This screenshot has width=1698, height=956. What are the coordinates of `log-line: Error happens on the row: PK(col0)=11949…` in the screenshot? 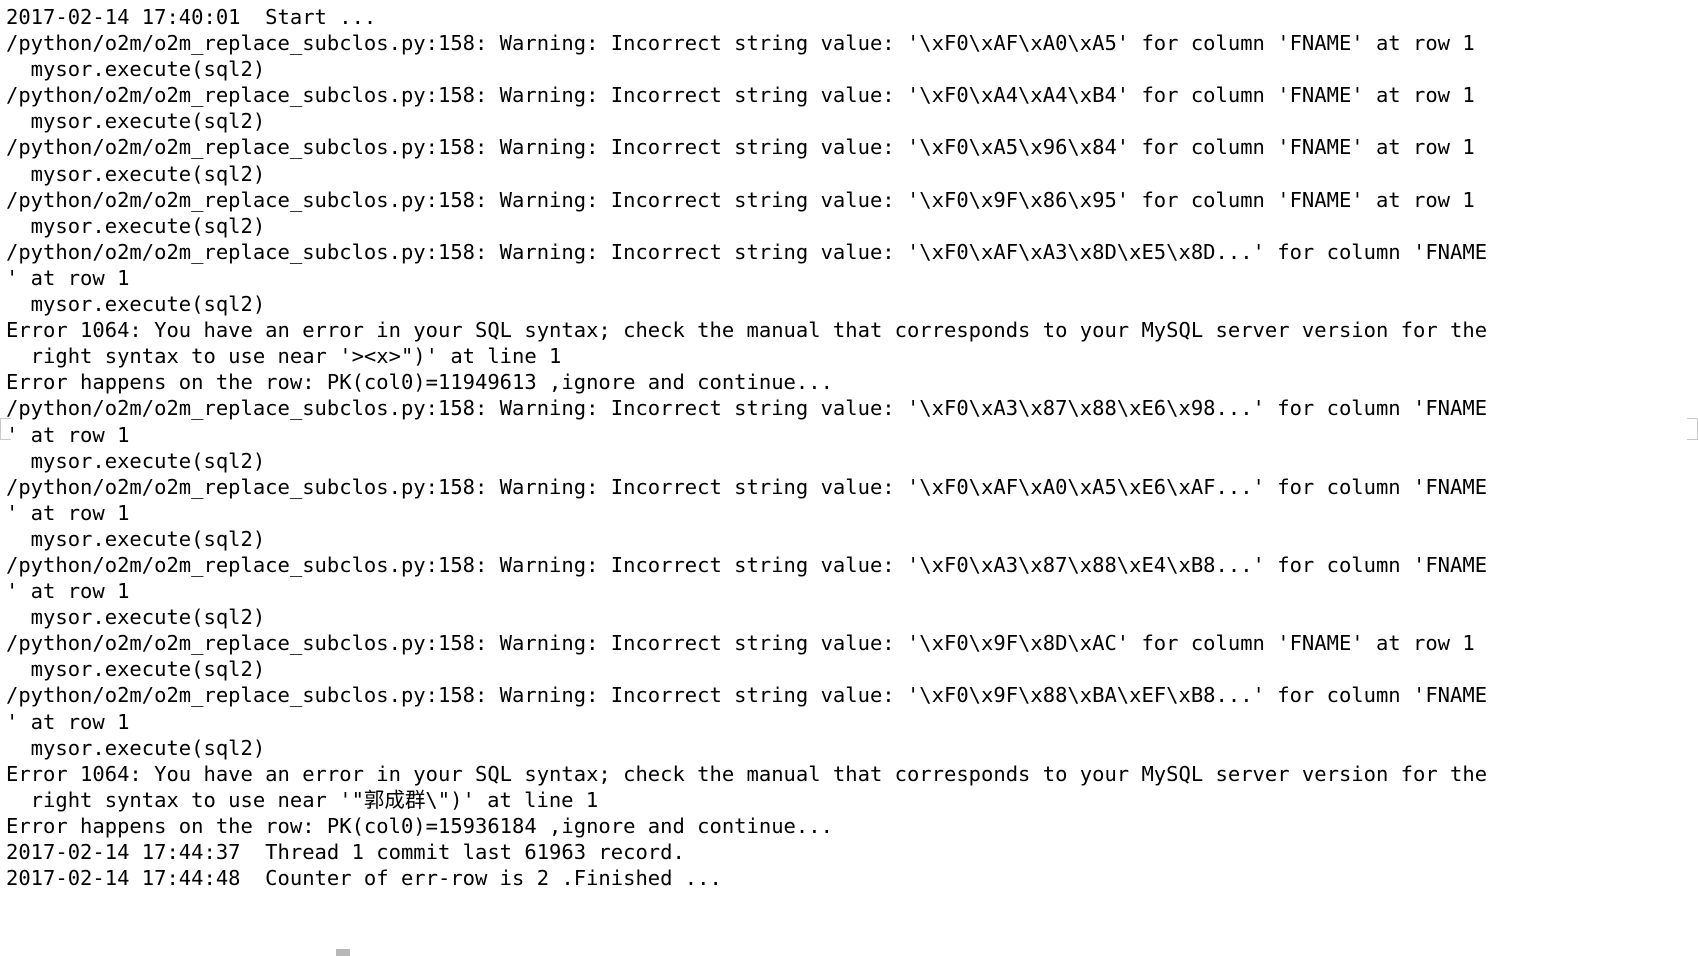 It's located at (419, 382).